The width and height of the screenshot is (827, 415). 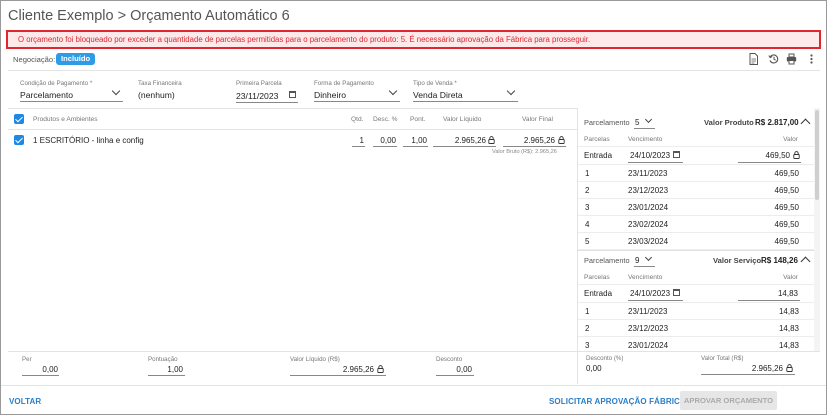 I want to click on plan-row: 3 23/01/2024 14,83, so click(x=696, y=344).